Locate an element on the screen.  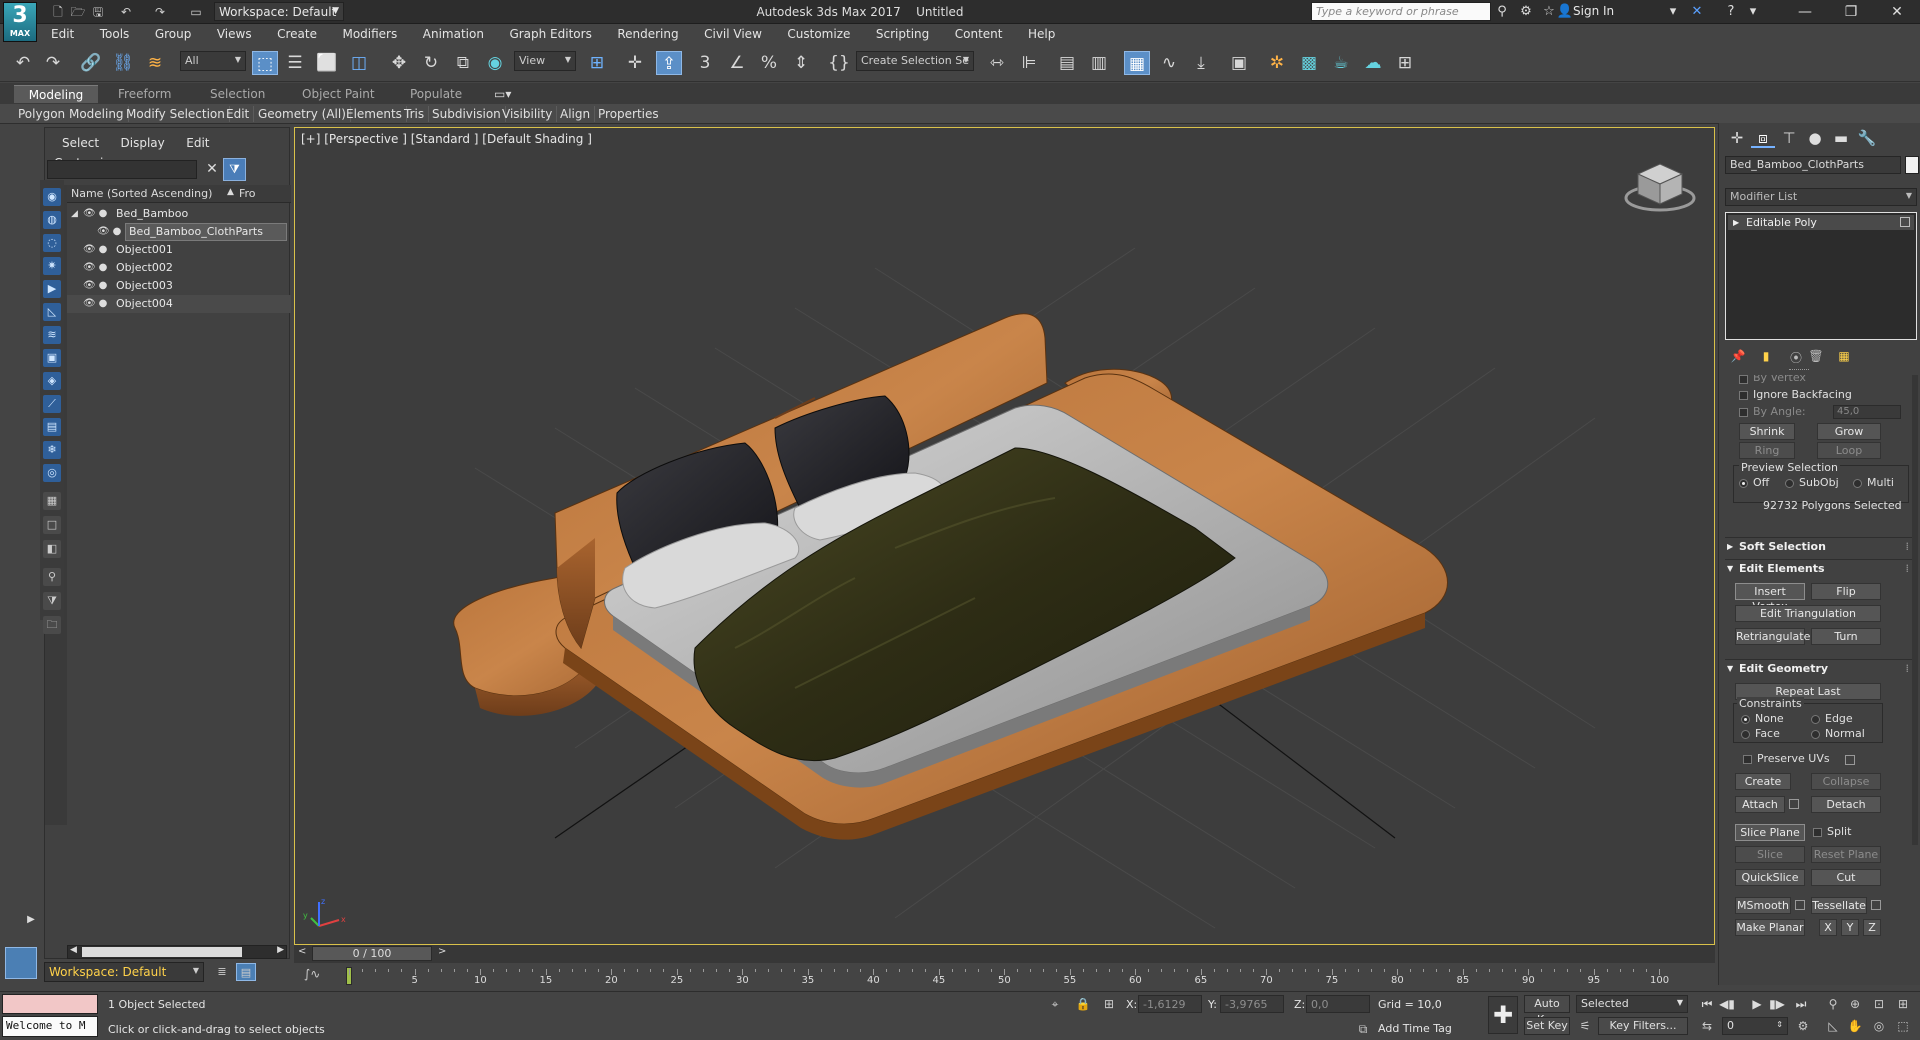
user-icon: 👤 is located at coordinates (1565, 12).